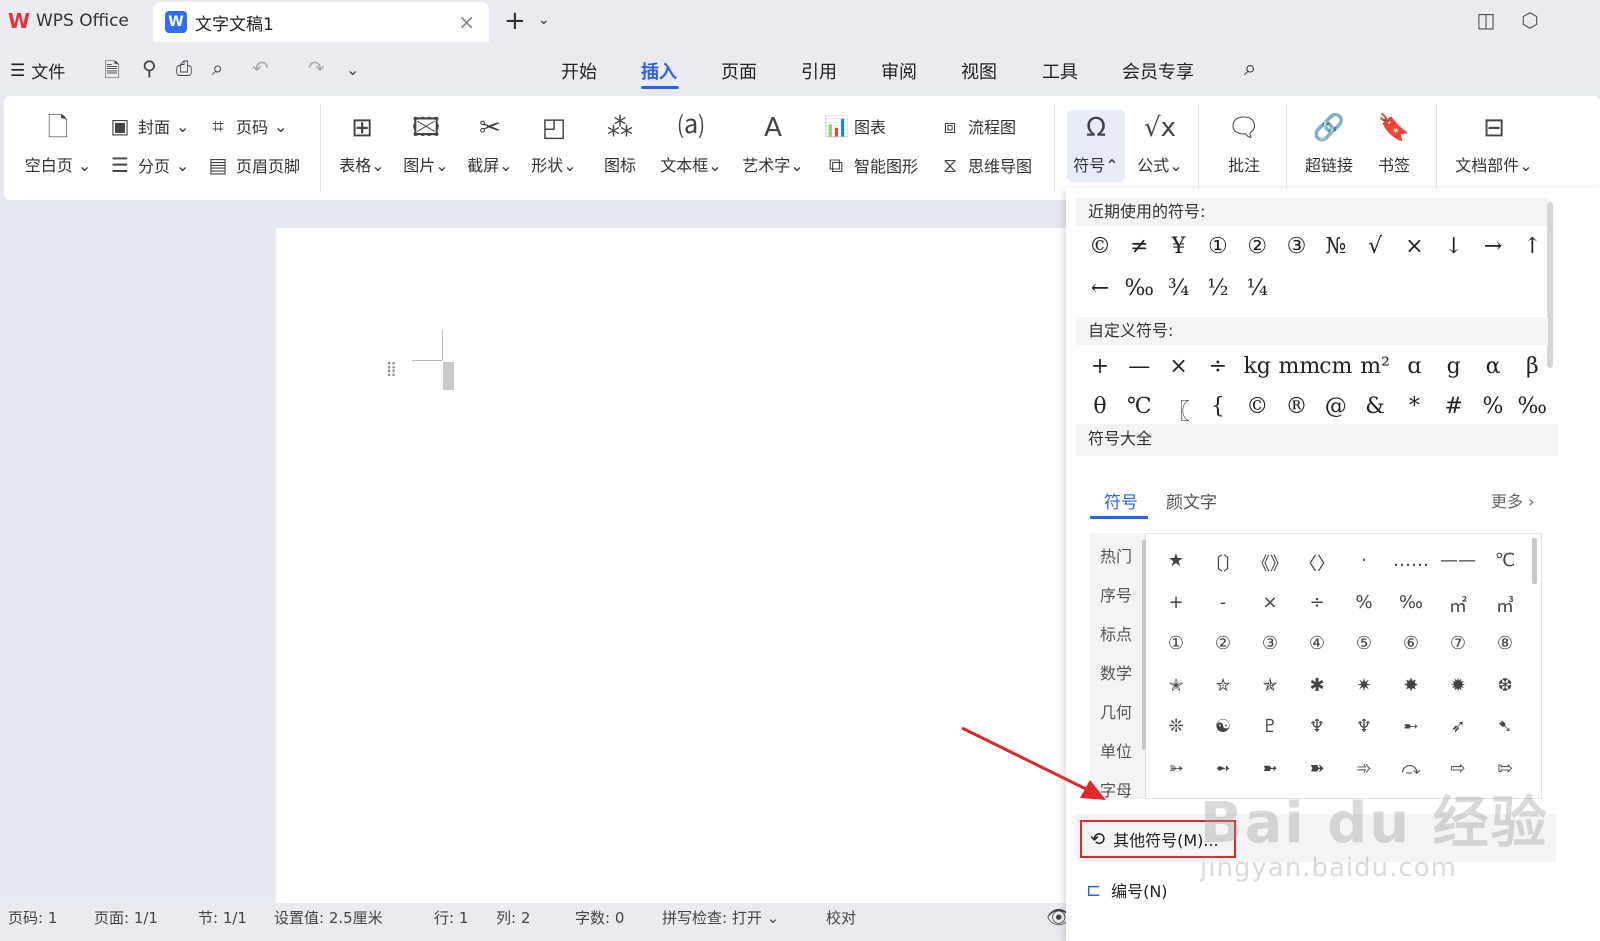 Image resolution: width=1600 pixels, height=941 pixels. What do you see at coordinates (316, 68) in the screenshot?
I see `redo-icon: ↷` at bounding box center [316, 68].